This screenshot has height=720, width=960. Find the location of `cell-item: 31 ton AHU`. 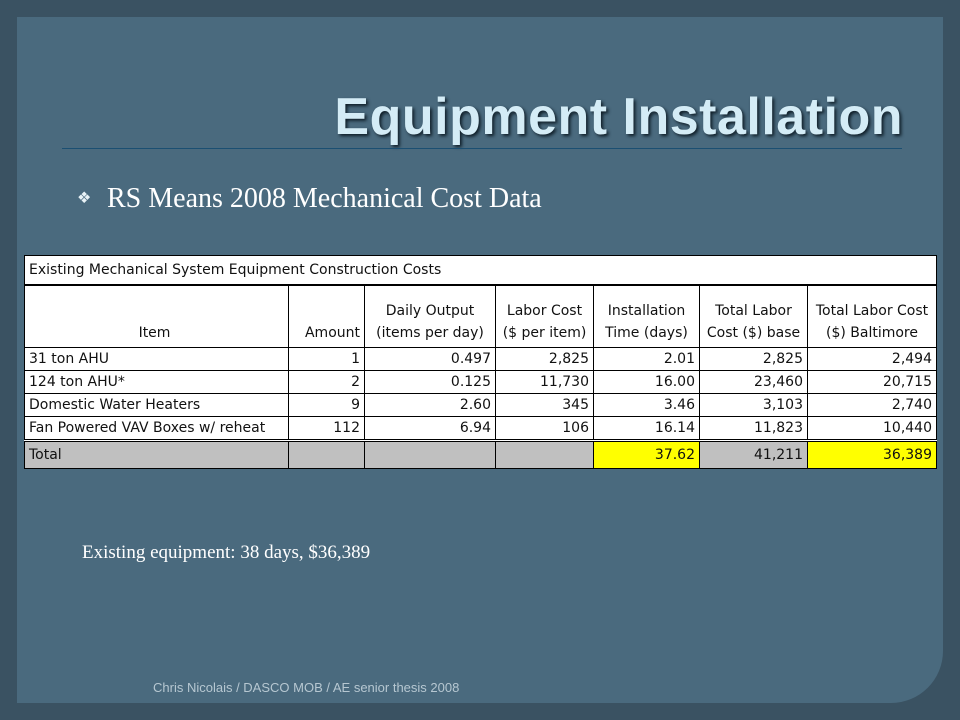

cell-item: 31 ton AHU is located at coordinates (156, 359).